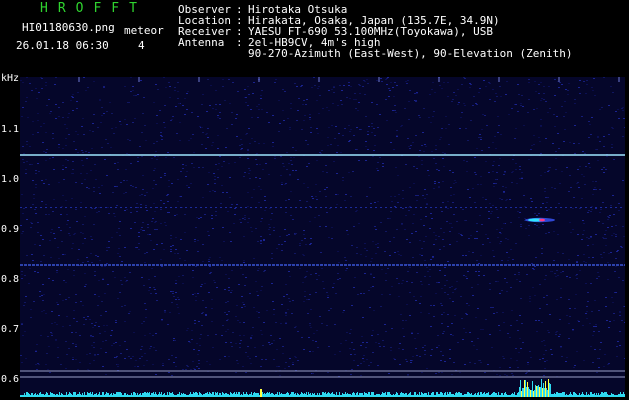  What do you see at coordinates (10, 78) in the screenshot?
I see `y-axis-unit: kHz` at bounding box center [10, 78].